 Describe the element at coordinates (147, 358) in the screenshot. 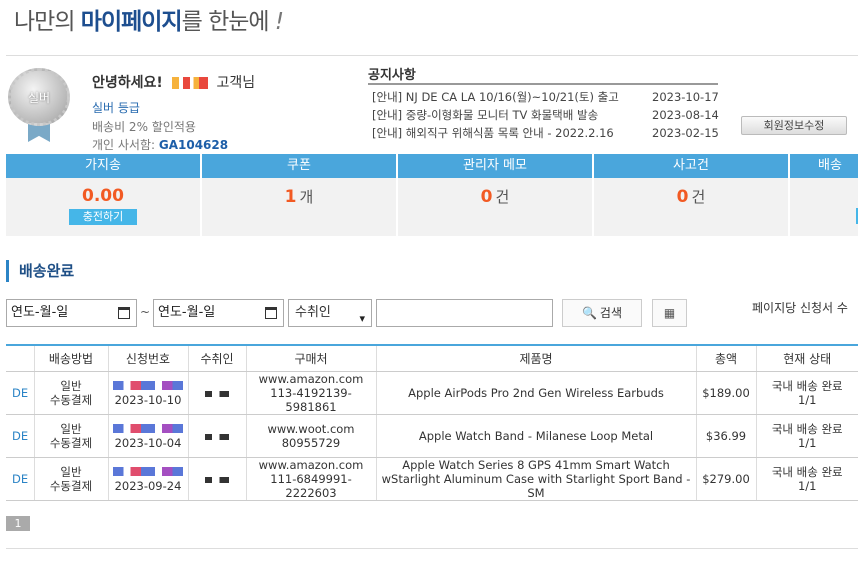

I see `col-order-no: 신청번호` at that location.